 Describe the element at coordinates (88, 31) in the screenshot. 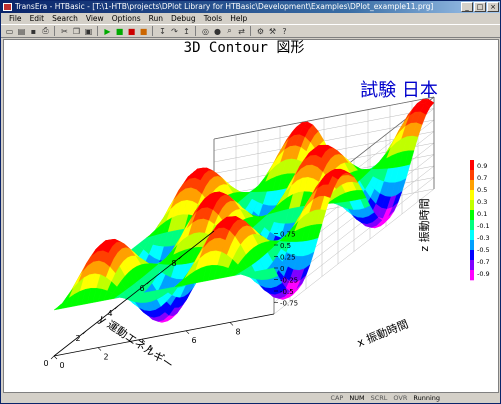

I see `paste-icon: ▣` at that location.